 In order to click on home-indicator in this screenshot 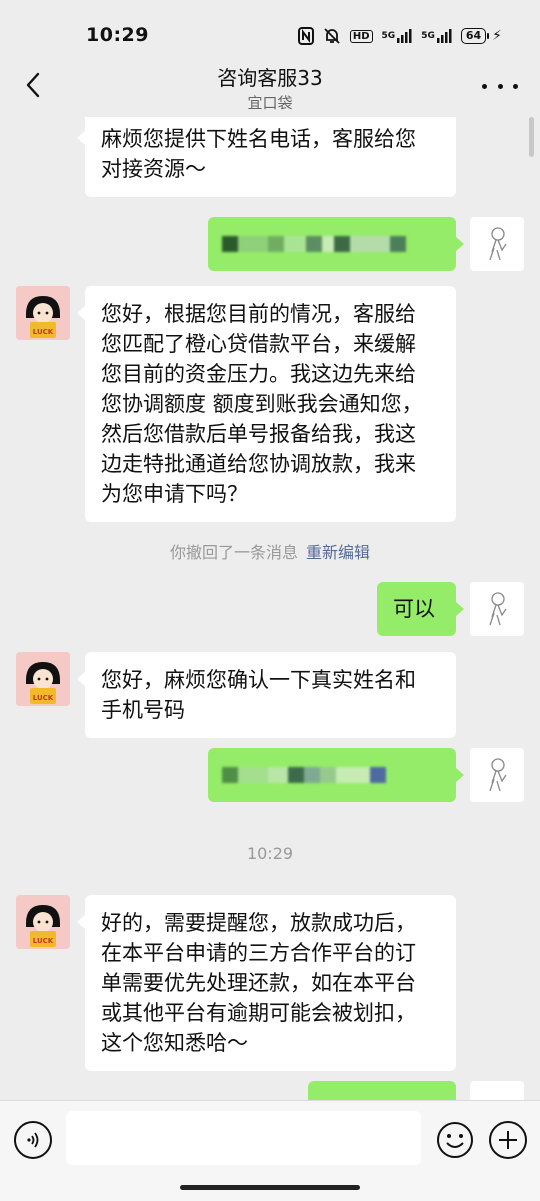, I will do `click(270, 1187)`.